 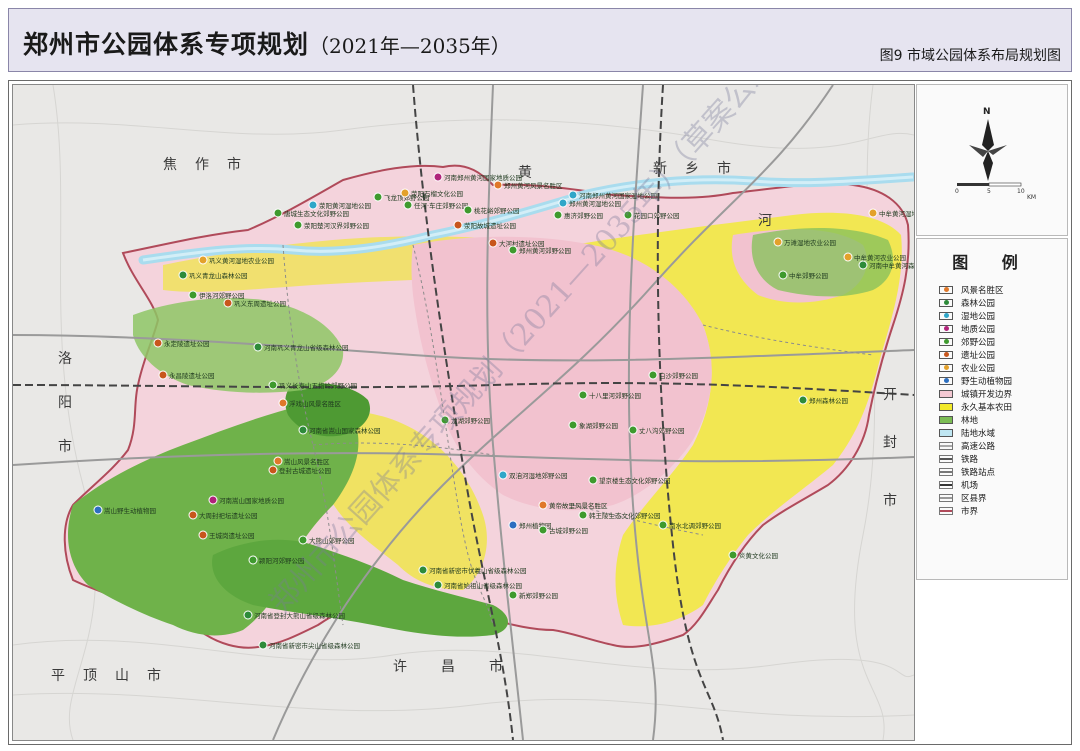 I want to click on legend-item: 湿地公园, so click(x=975, y=315).